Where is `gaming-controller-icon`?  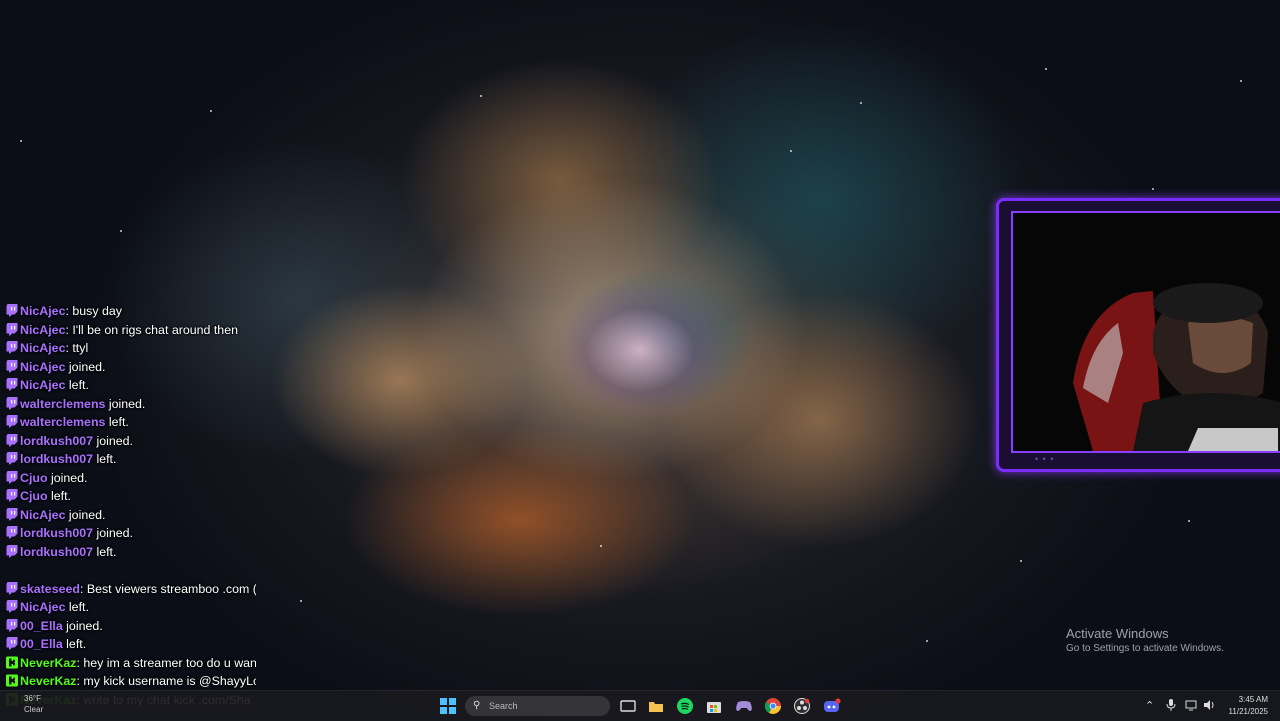
gaming-controller-icon is located at coordinates (744, 706).